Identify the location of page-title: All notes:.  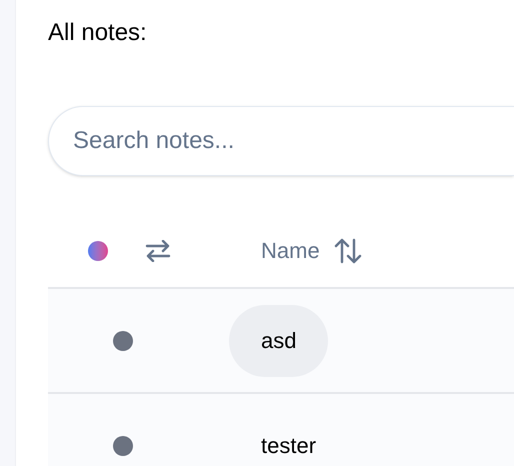
(97, 33).